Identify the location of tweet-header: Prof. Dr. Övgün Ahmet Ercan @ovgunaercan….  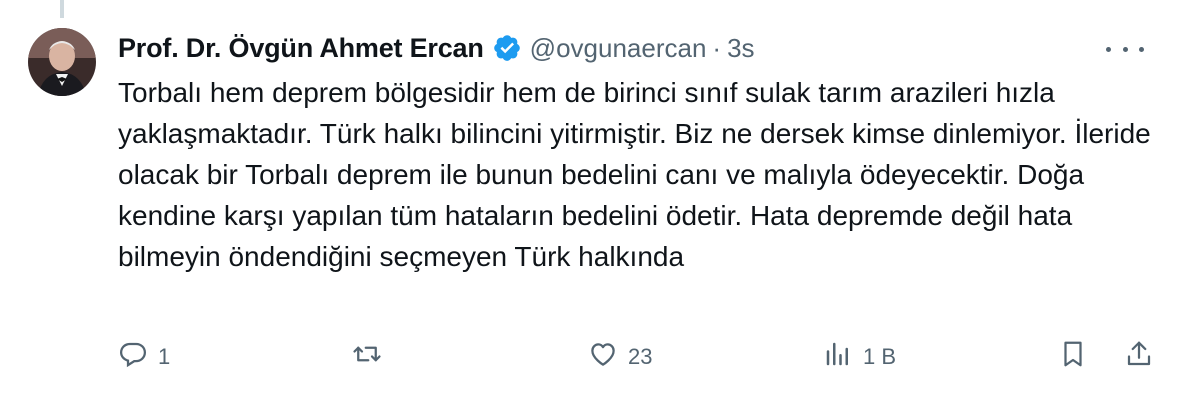
(436, 48).